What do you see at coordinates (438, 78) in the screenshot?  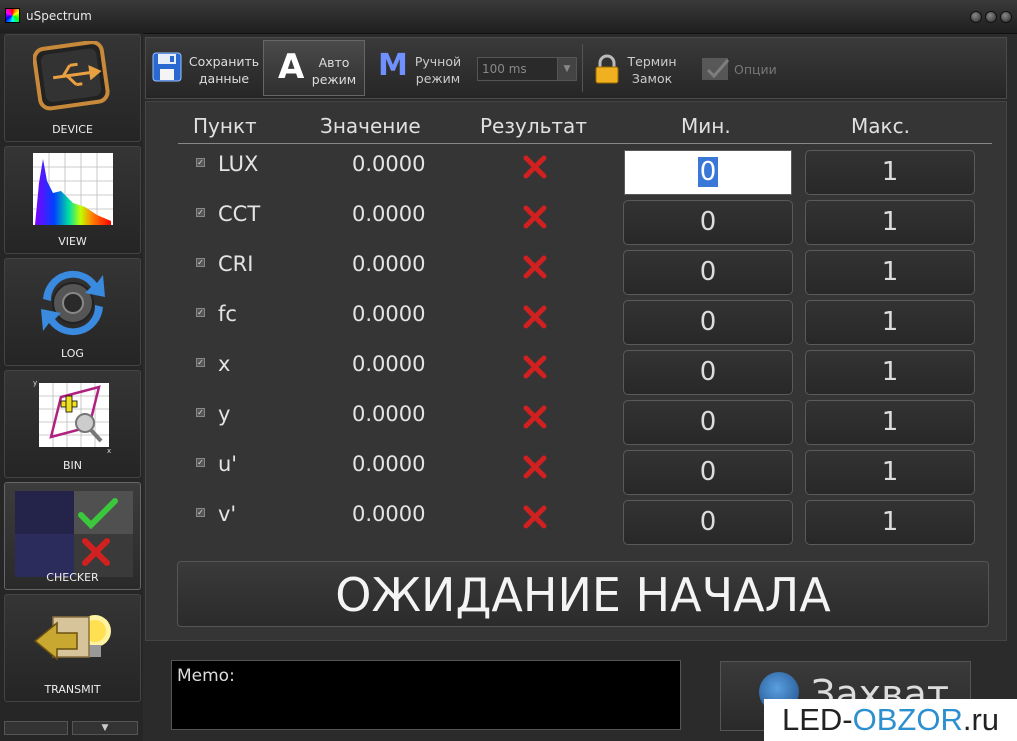 I see `manual-label-line2: режим` at bounding box center [438, 78].